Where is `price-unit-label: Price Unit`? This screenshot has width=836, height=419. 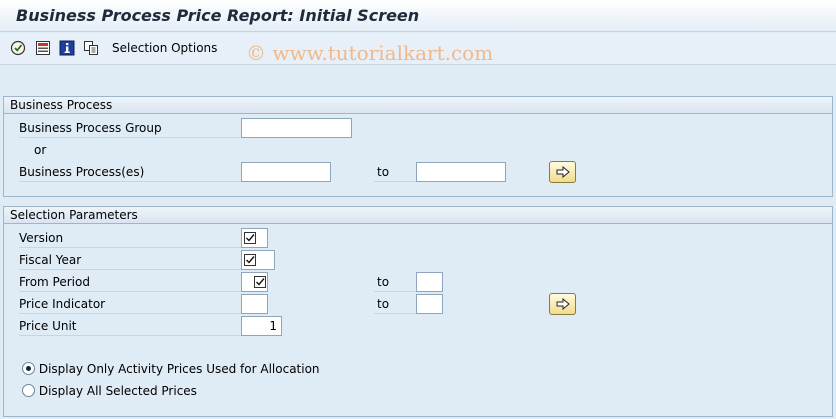 price-unit-label: Price Unit is located at coordinates (131, 326).